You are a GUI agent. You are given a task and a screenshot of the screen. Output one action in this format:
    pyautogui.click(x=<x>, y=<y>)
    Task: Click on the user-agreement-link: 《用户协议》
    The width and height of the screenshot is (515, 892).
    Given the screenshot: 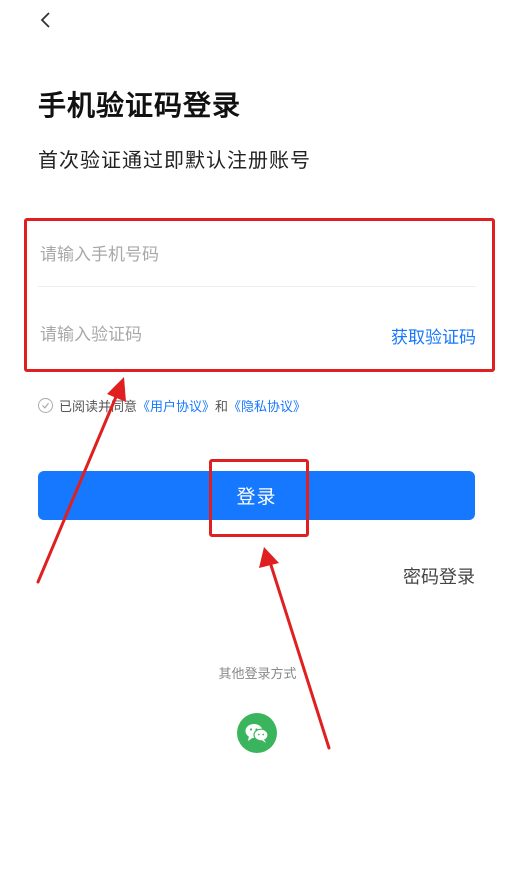 What is the action you would take?
    pyautogui.click(x=176, y=405)
    